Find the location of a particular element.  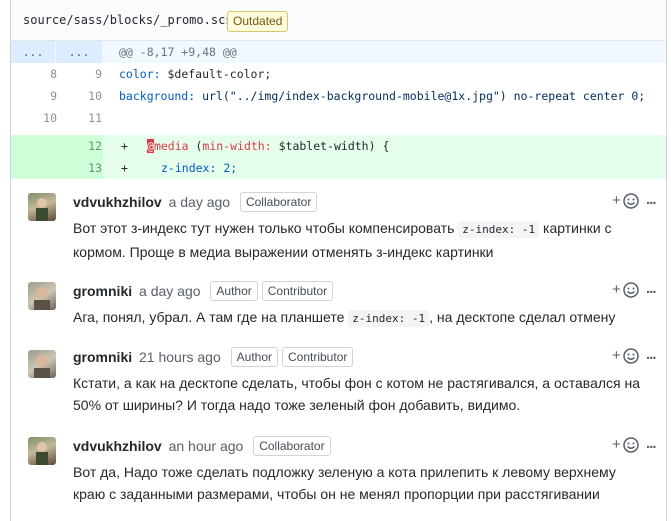

comment-header: vdvukhzhilov an hour ago Collaborator is located at coordinates (202, 446).